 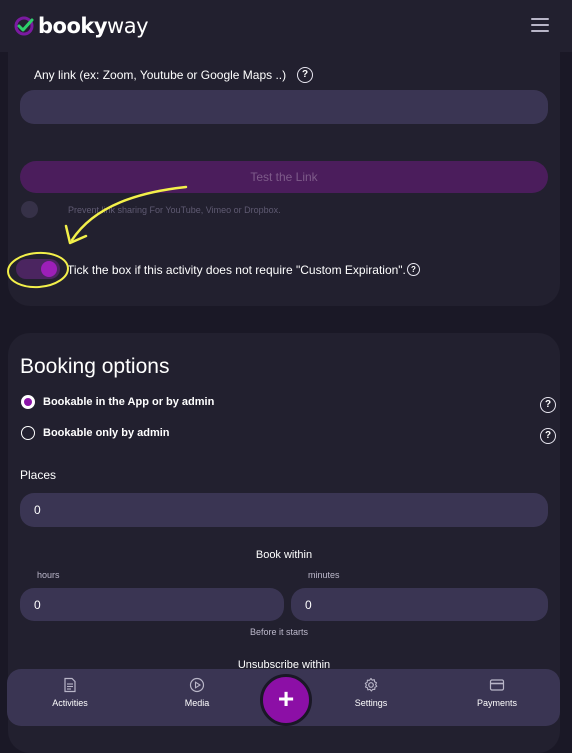 I want to click on nav-media-label: Media, so click(x=197, y=703).